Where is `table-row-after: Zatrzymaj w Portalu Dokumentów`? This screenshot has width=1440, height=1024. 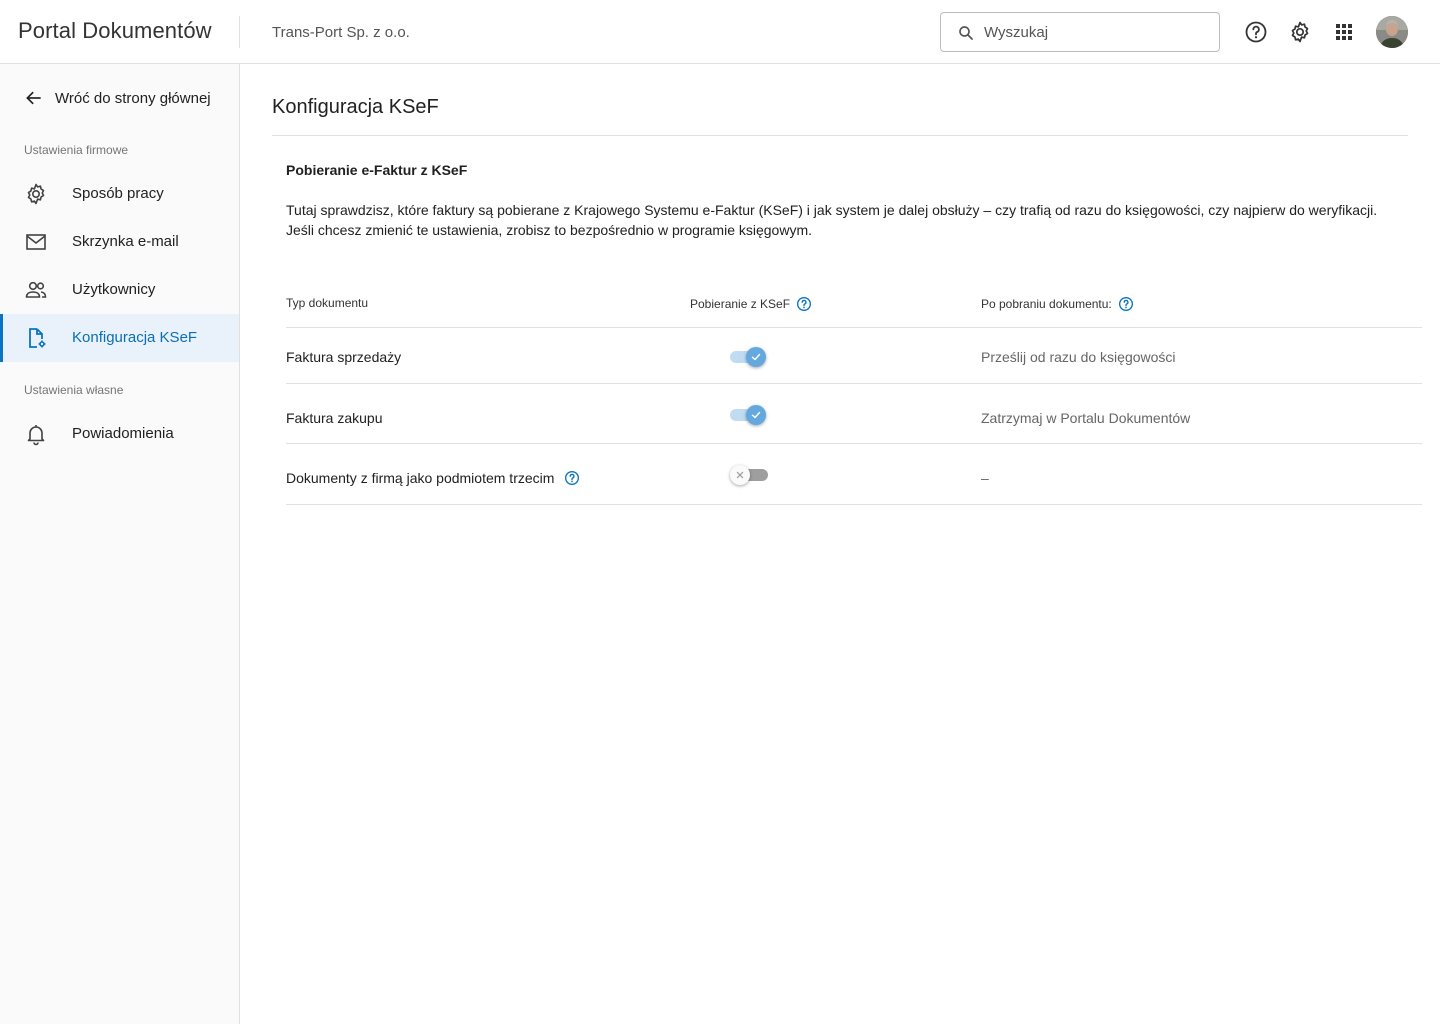
table-row-after: Zatrzymaj w Portalu Dokumentów is located at coordinates (1086, 418).